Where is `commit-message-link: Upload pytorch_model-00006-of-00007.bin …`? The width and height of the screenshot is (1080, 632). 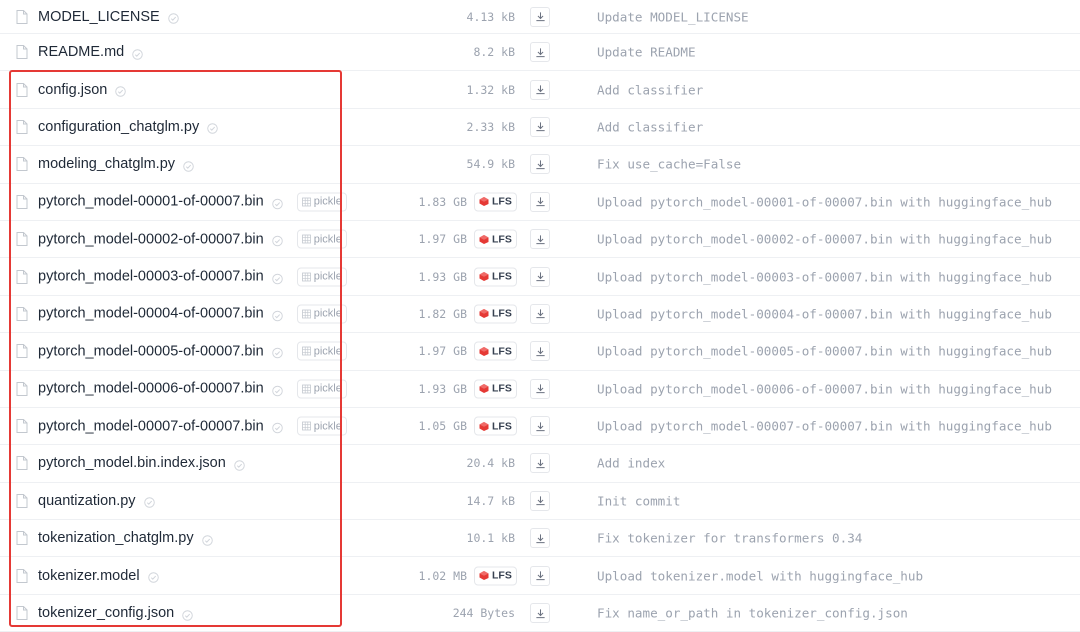 commit-message-link: Upload pytorch_model-00006-of-00007.bin … is located at coordinates (824, 388).